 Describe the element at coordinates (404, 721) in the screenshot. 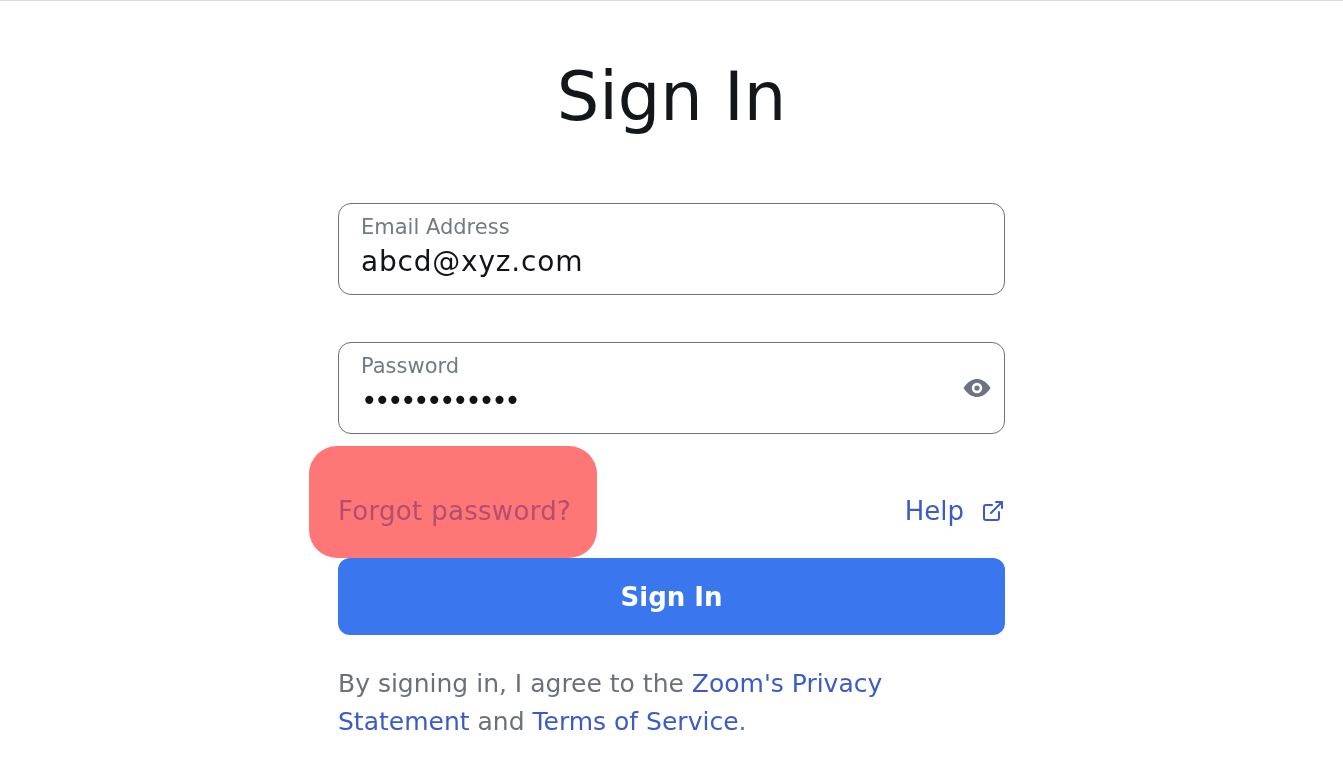

I see `policy-link: Statement` at that location.